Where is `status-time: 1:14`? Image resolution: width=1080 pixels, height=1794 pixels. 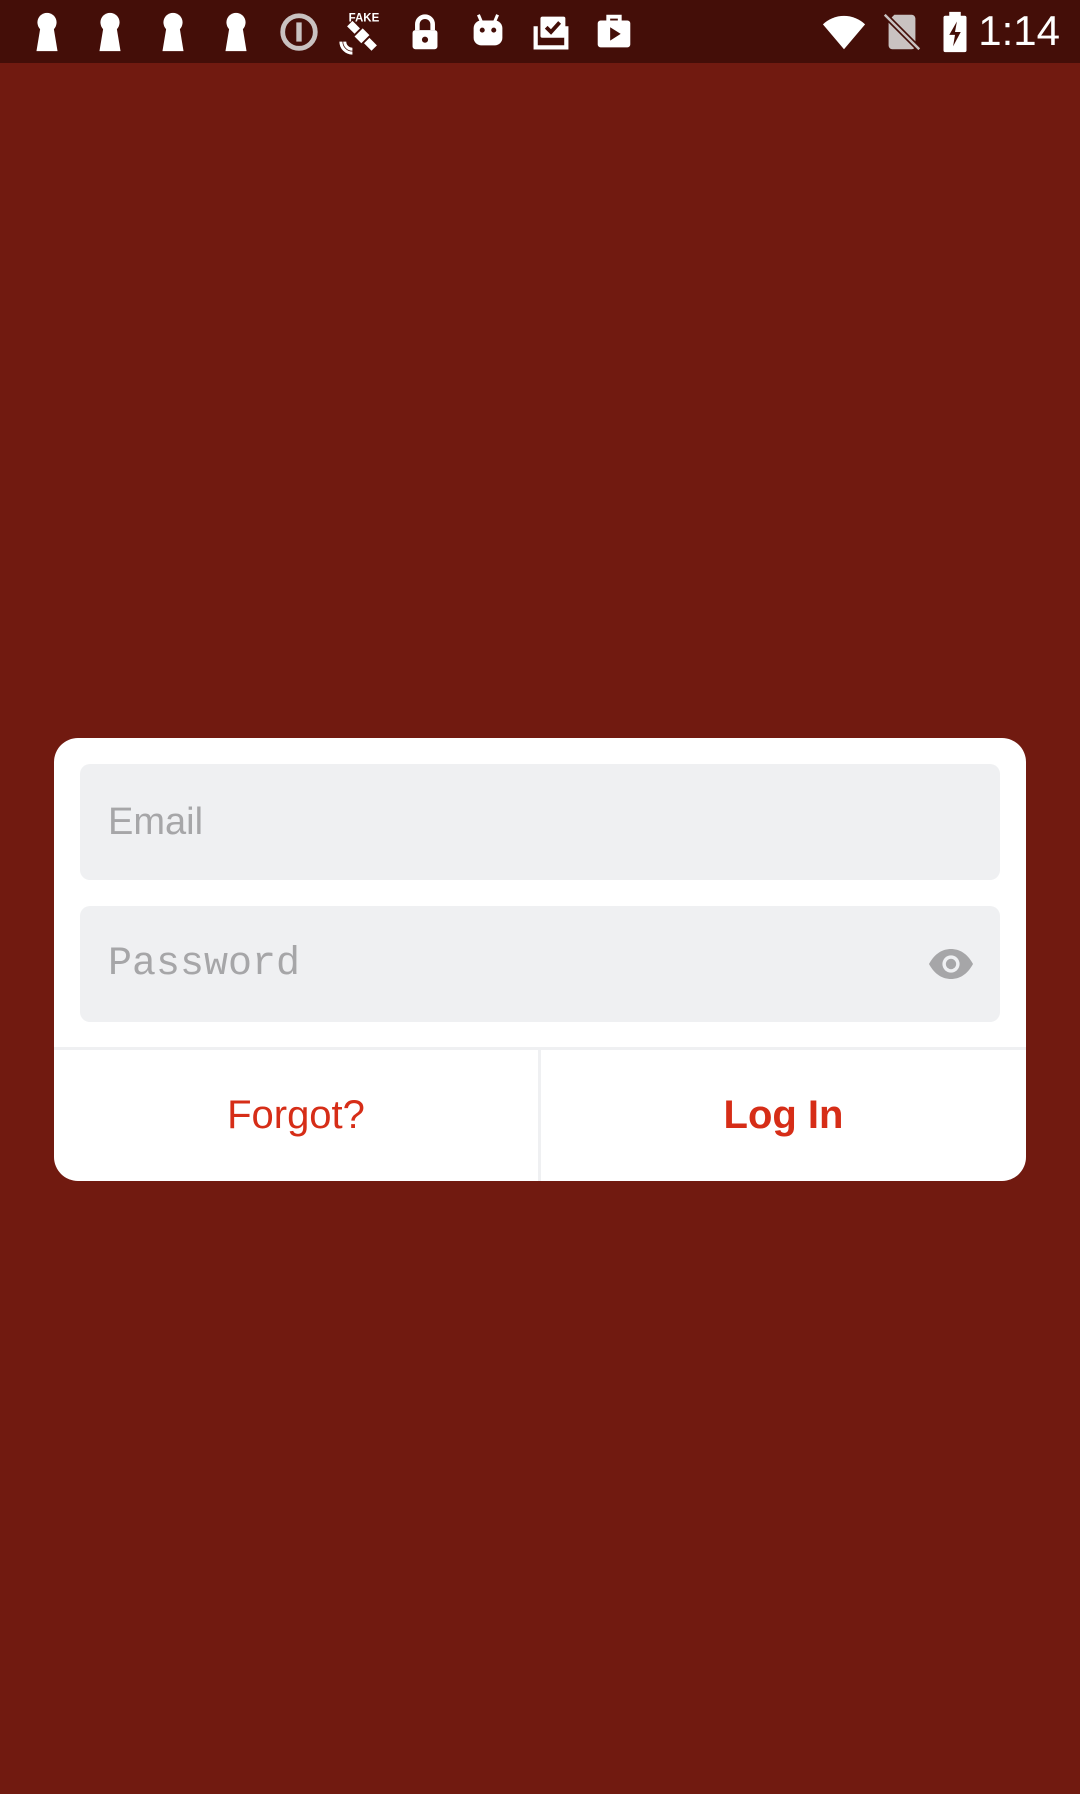
status-time: 1:14 is located at coordinates (1019, 30).